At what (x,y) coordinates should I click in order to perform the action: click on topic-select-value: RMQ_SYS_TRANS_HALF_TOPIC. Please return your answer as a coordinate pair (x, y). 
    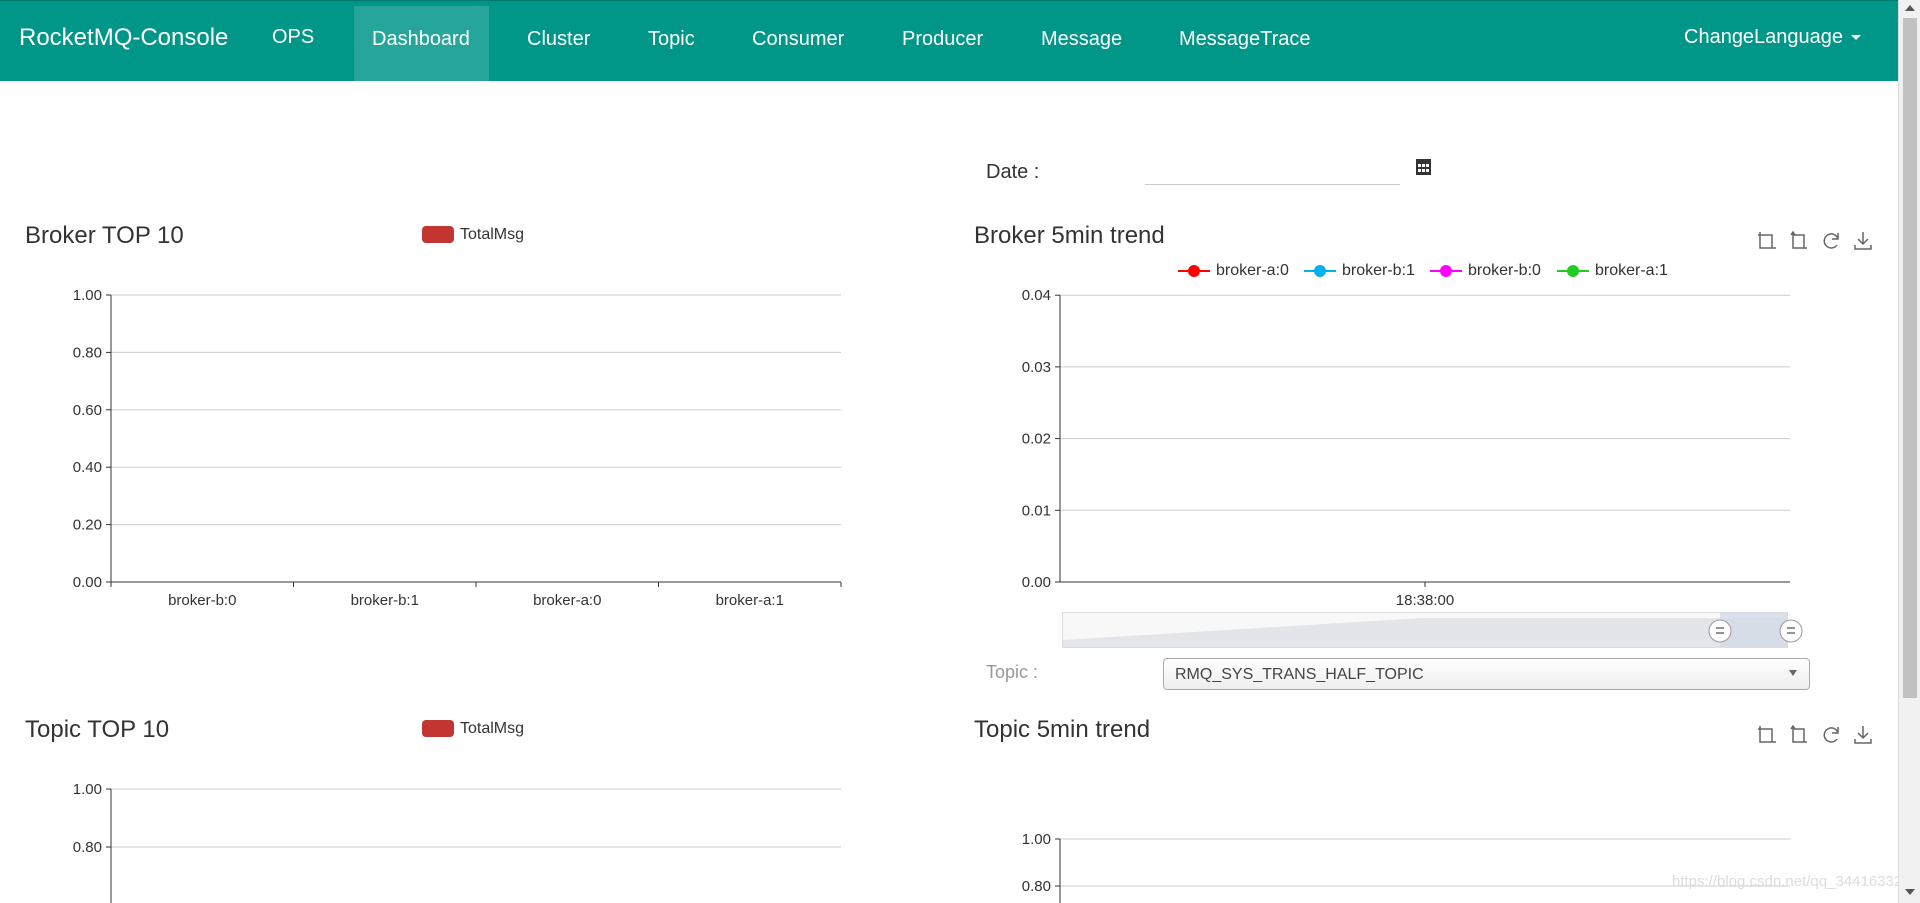
    Looking at the image, I should click on (1299, 674).